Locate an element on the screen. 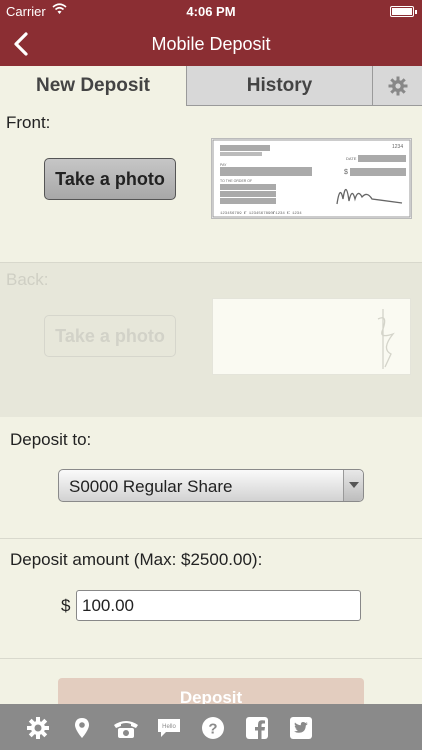 This screenshot has height=750, width=422. status-time: 4:06 PM is located at coordinates (211, 11).